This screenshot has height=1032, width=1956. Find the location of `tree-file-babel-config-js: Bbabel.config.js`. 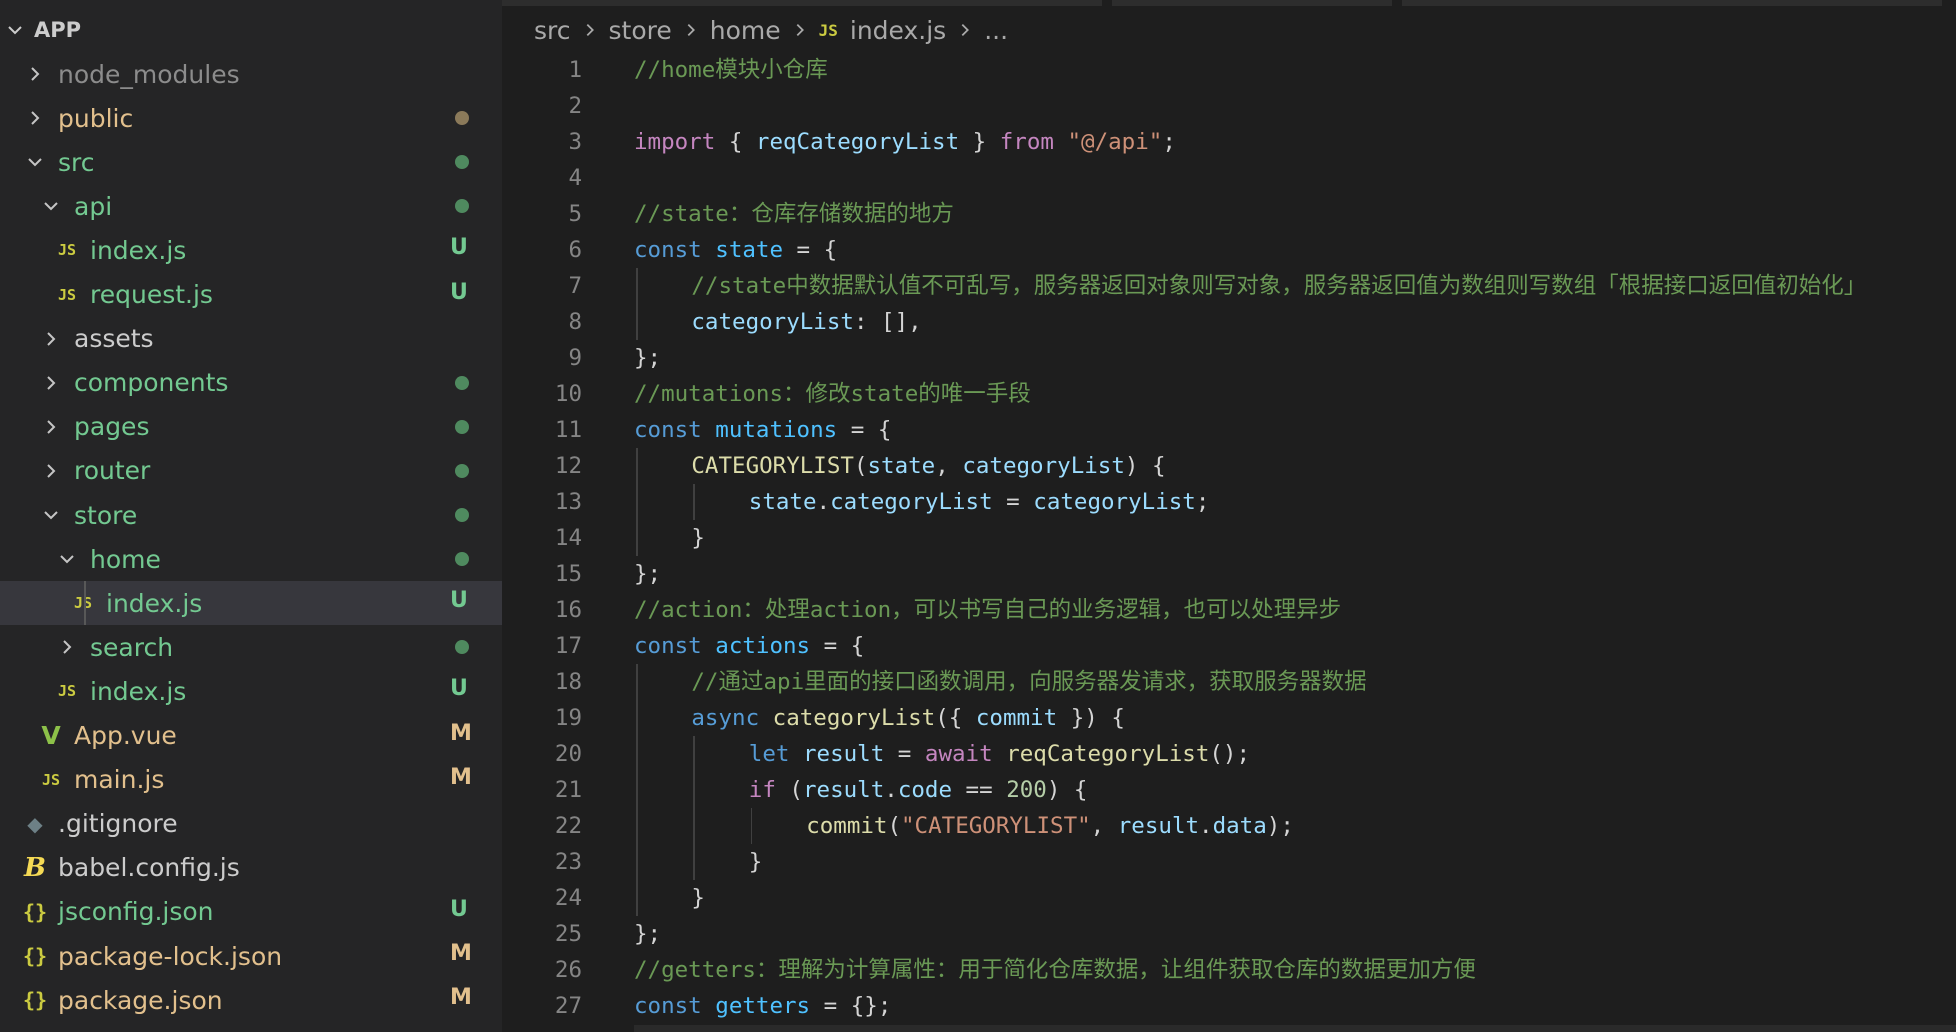

tree-file-babel-config-js: Bbabel.config.js is located at coordinates (251, 868).